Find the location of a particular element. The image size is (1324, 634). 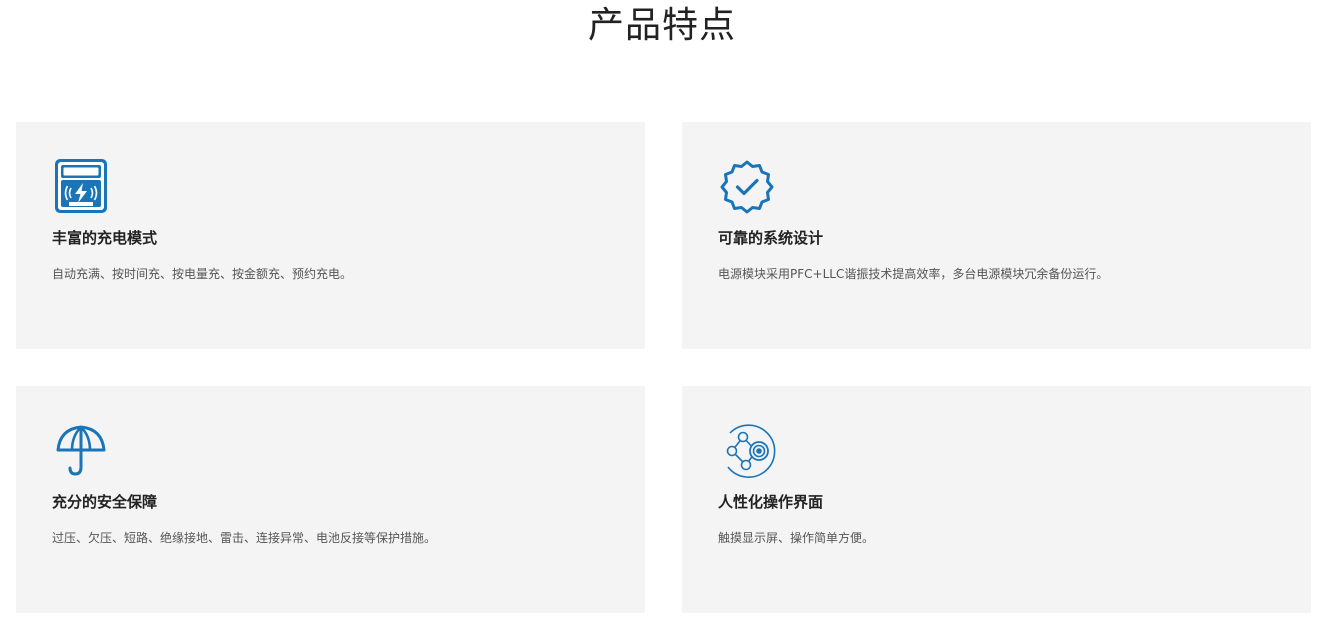

network-nodes-icon is located at coordinates (747, 450).